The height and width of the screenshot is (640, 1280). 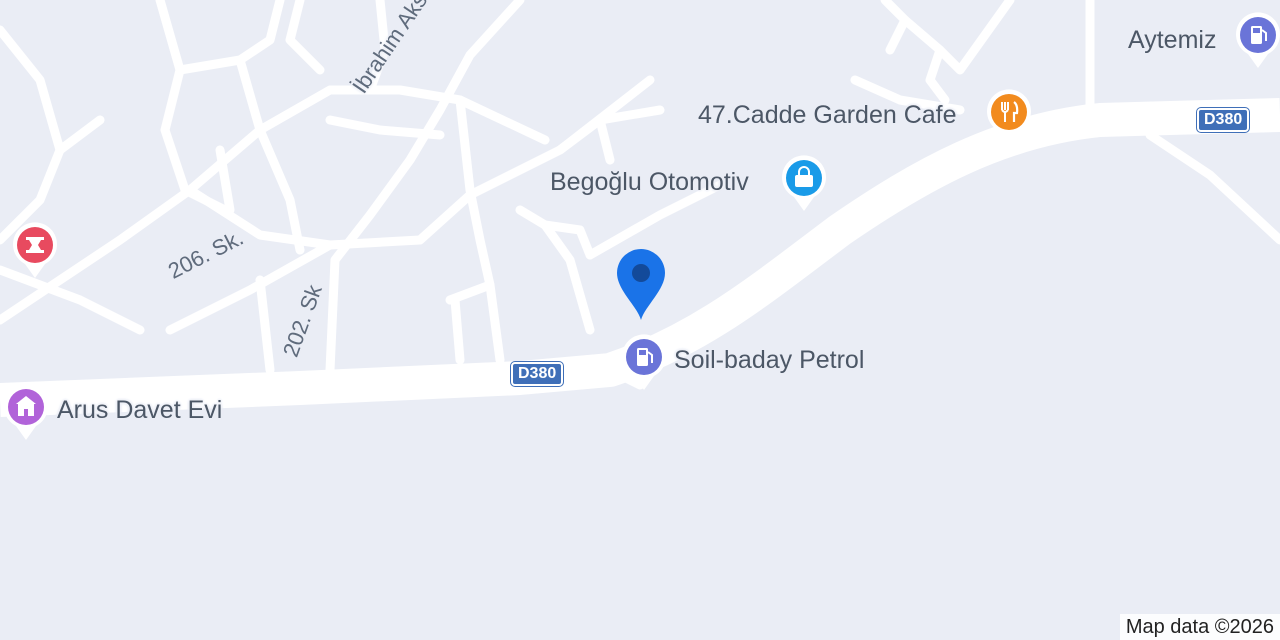 I want to click on poi-label-garden-cafe: 47.Cadde Garden Cafe, so click(x=827, y=115).